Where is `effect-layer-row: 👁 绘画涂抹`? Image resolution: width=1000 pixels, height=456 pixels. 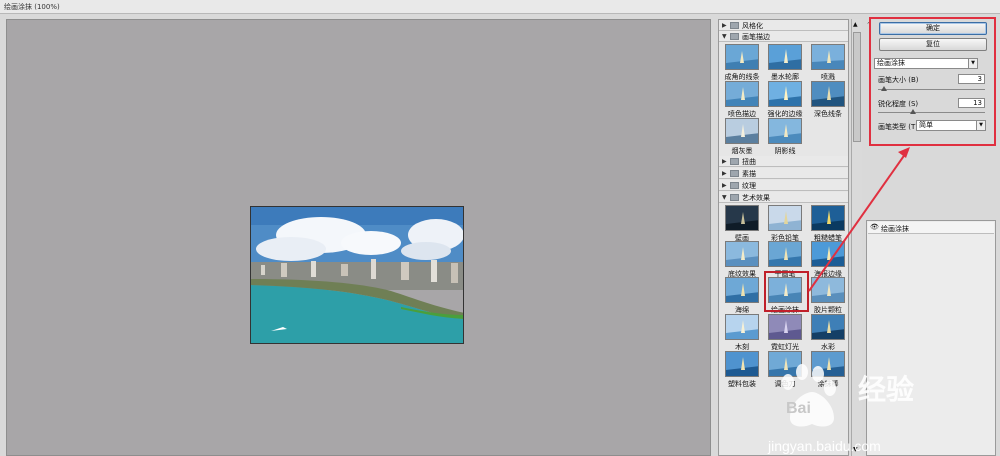
effect-layer-row: 👁 绘画涂抹 is located at coordinates (931, 228).